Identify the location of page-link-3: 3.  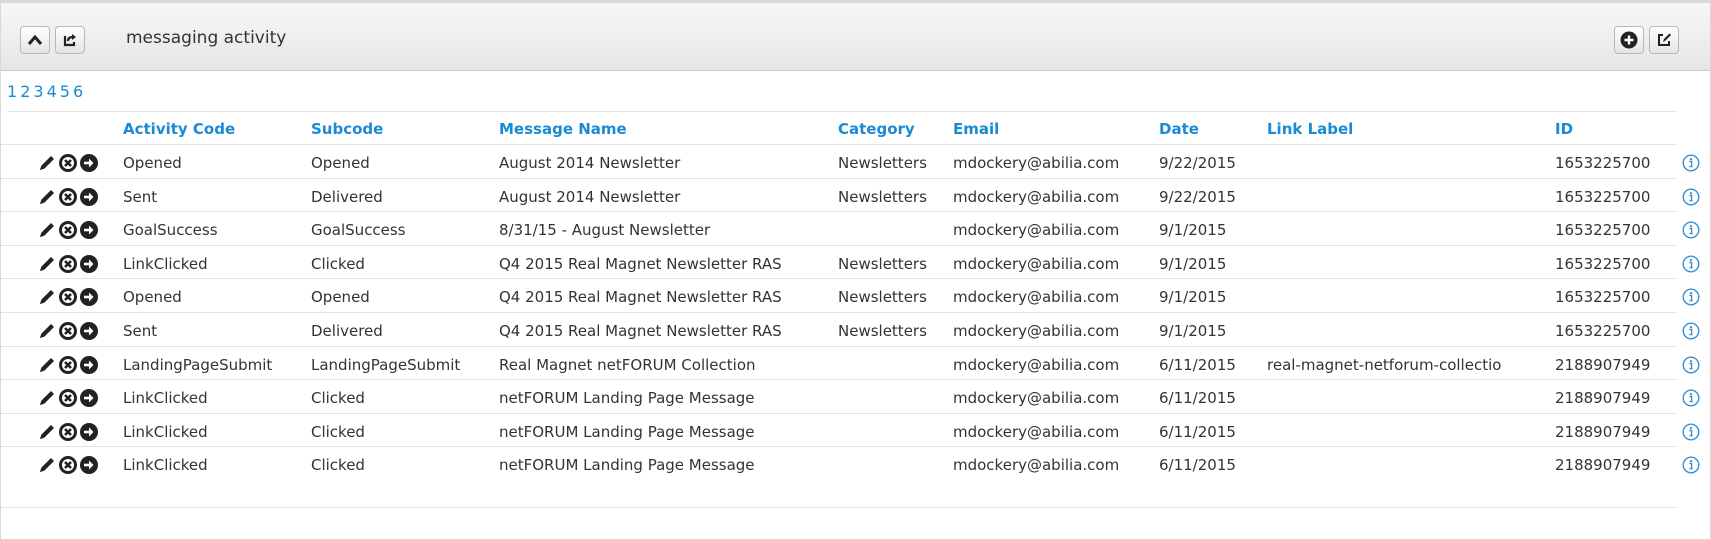
(38, 91).